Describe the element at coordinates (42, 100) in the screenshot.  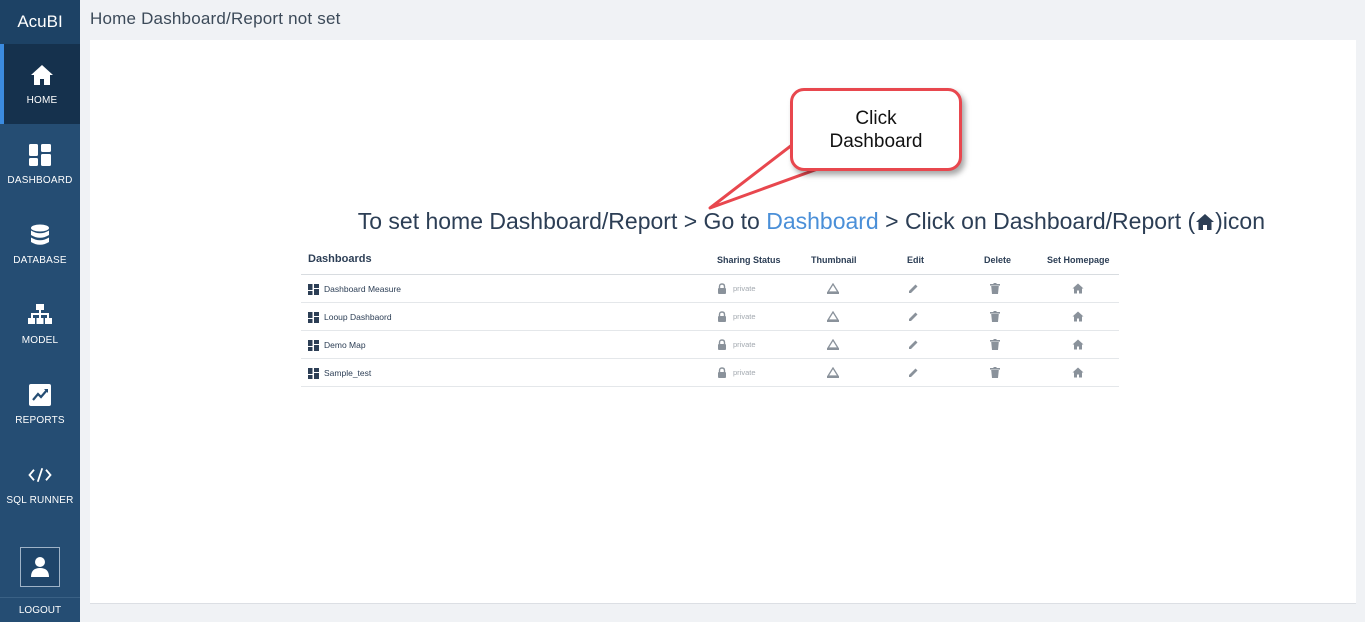
I see `sidebar-item-label: HOME` at that location.